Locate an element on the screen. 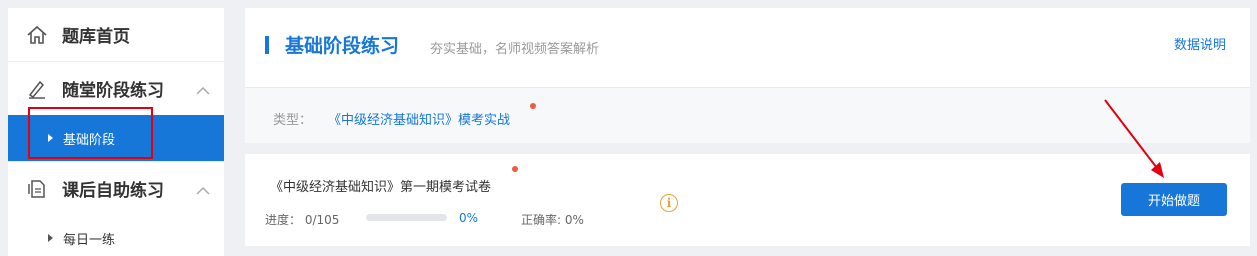  progress-percent: 0% is located at coordinates (469, 218).